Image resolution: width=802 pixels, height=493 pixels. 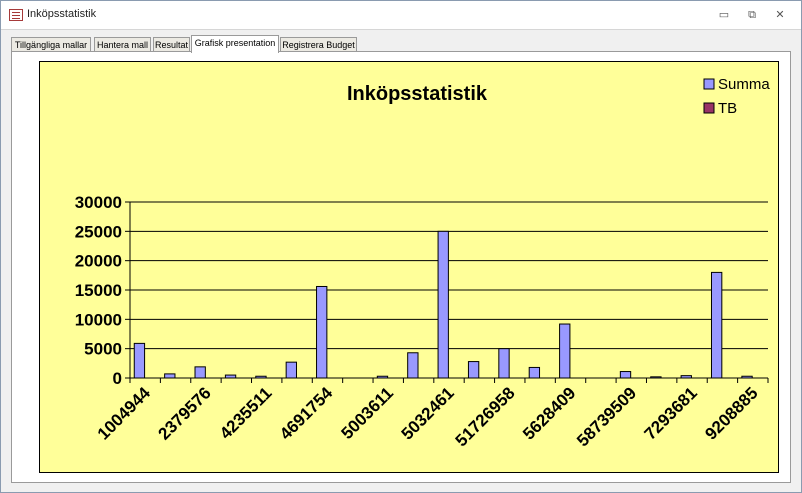 I want to click on legend-label-summa: Summa, so click(x=744, y=84).